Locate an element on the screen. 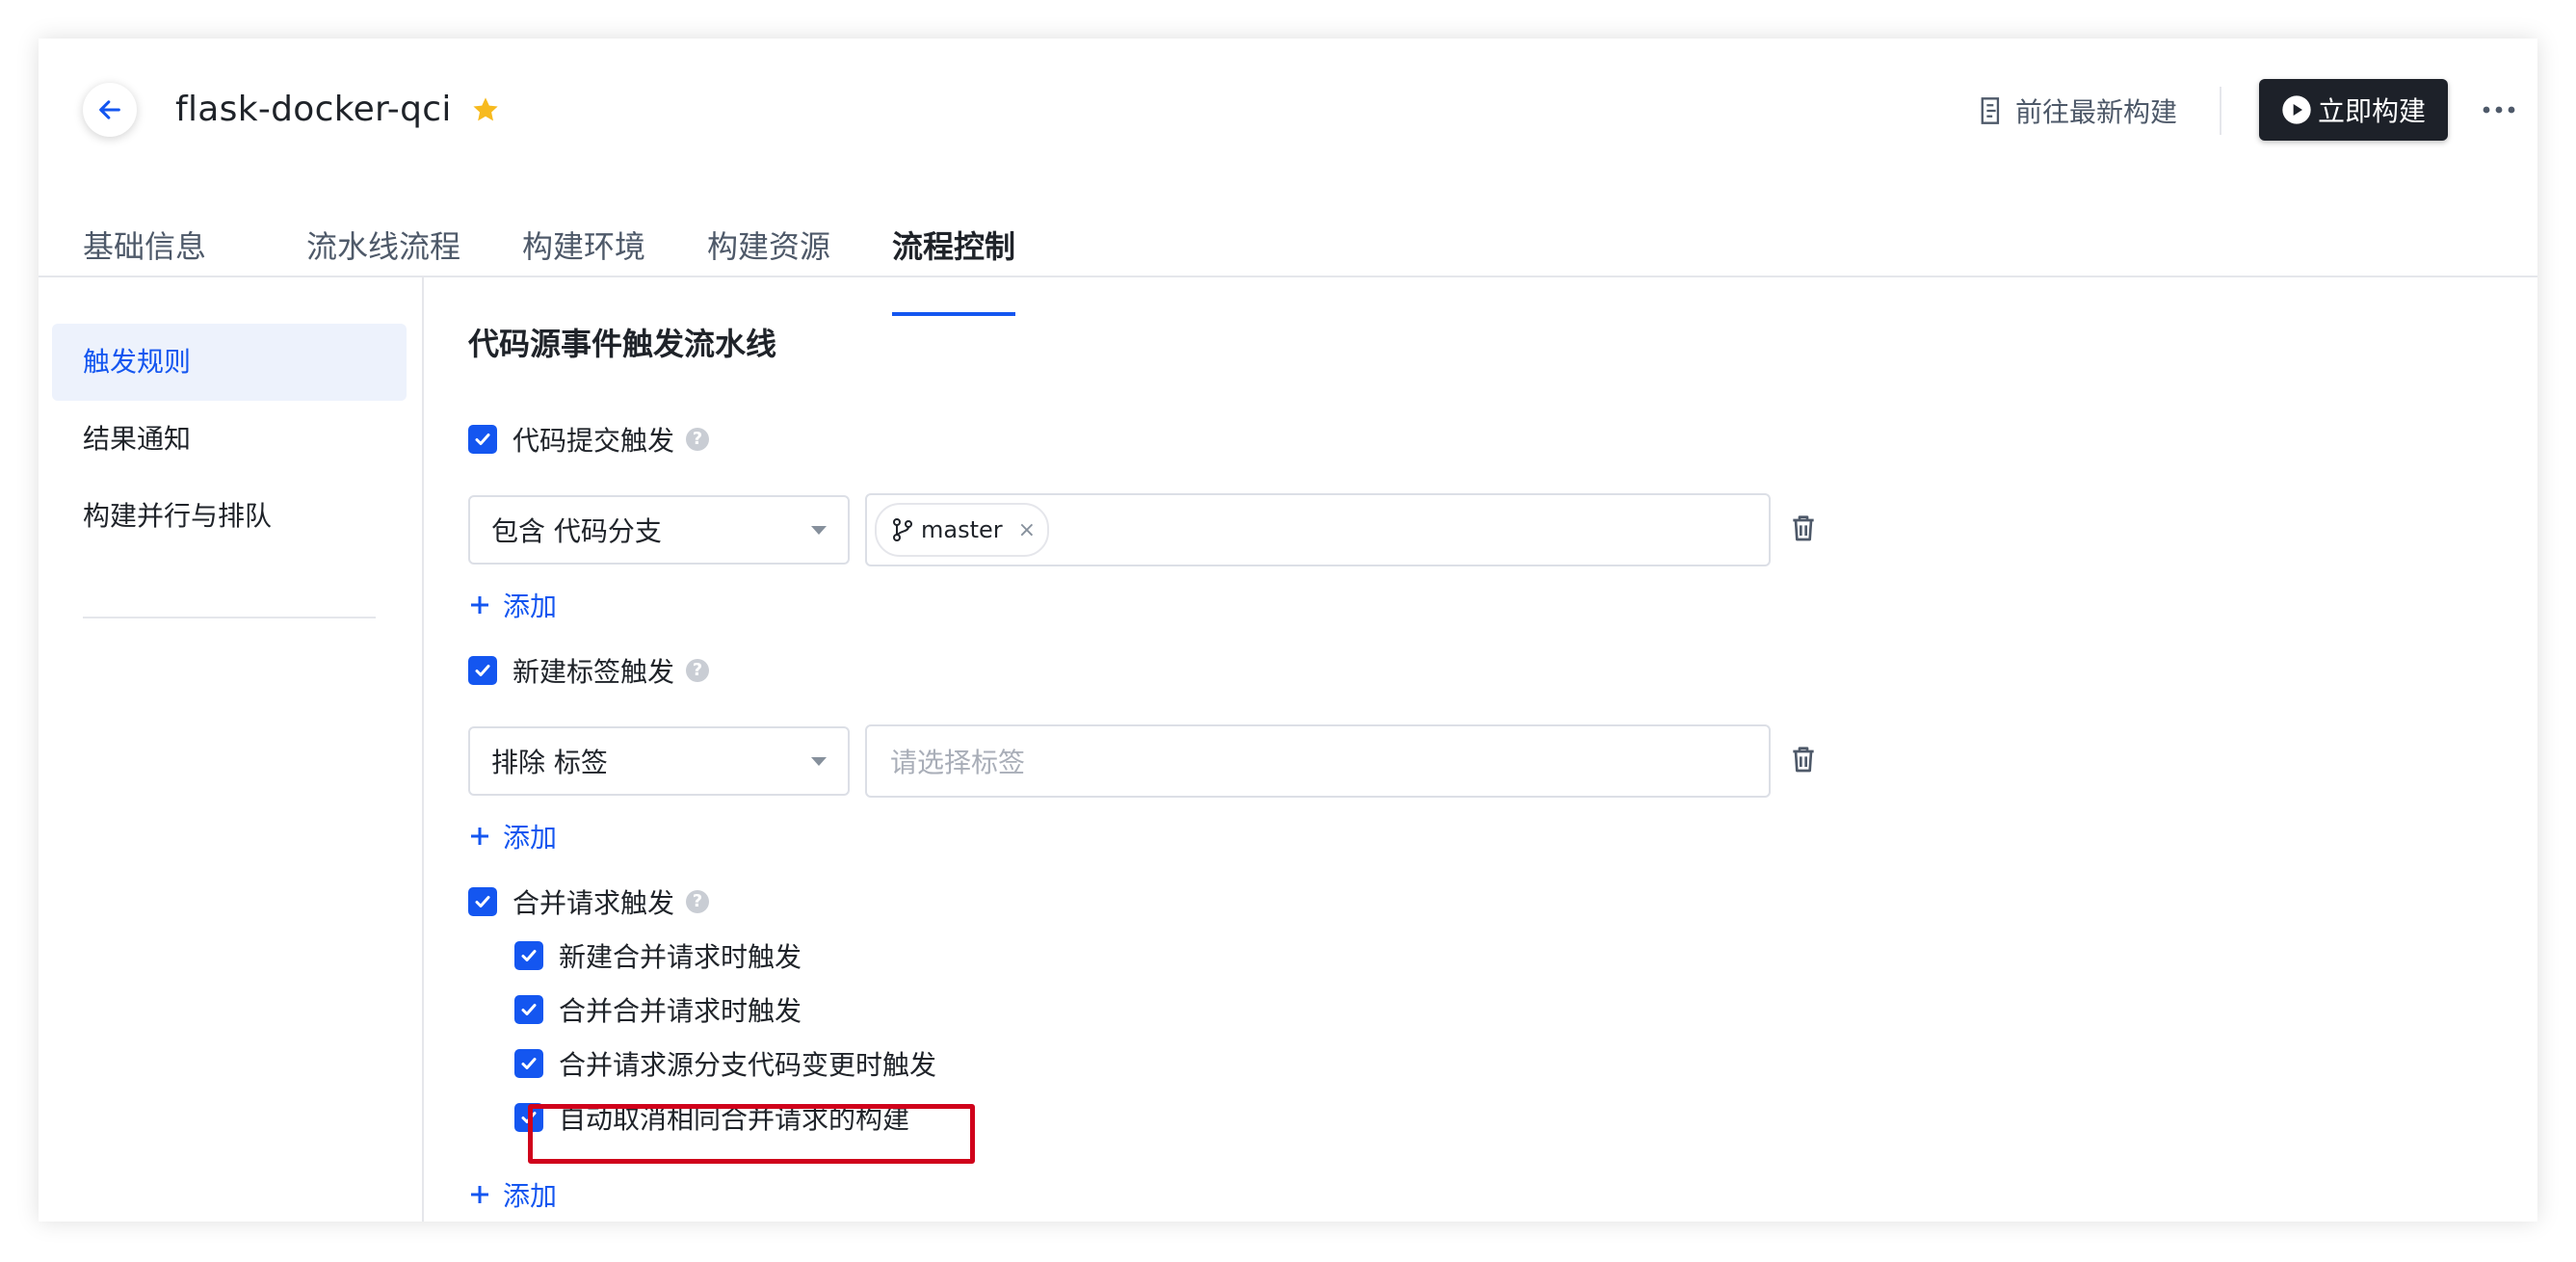  sidebar-item-label: 触发规则 is located at coordinates (137, 362).